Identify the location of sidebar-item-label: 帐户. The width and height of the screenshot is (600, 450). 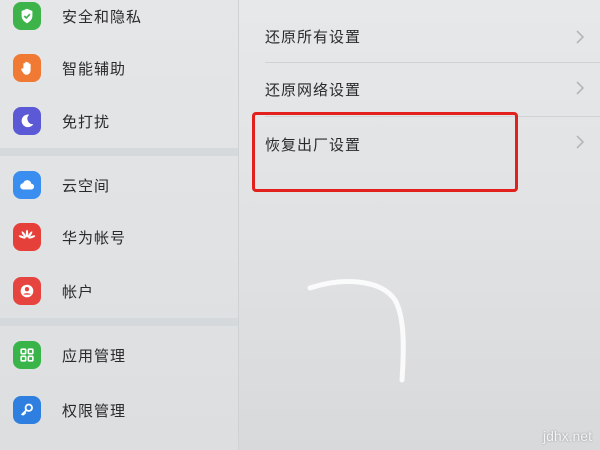
(78, 291).